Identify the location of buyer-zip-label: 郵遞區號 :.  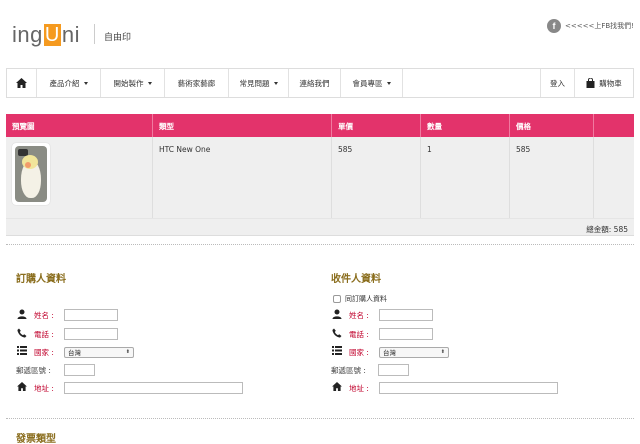
(33, 370).